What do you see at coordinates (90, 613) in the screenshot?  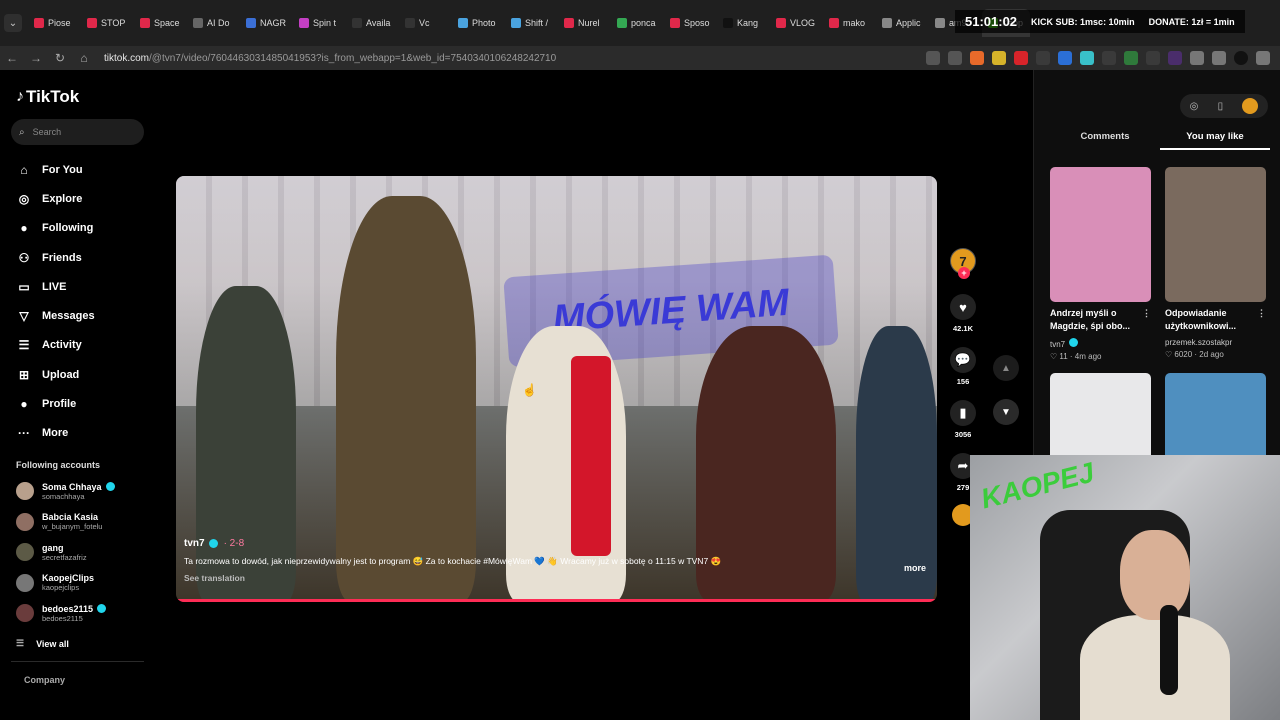 I see `following-account: bedoes2115 bedoes2115` at bounding box center [90, 613].